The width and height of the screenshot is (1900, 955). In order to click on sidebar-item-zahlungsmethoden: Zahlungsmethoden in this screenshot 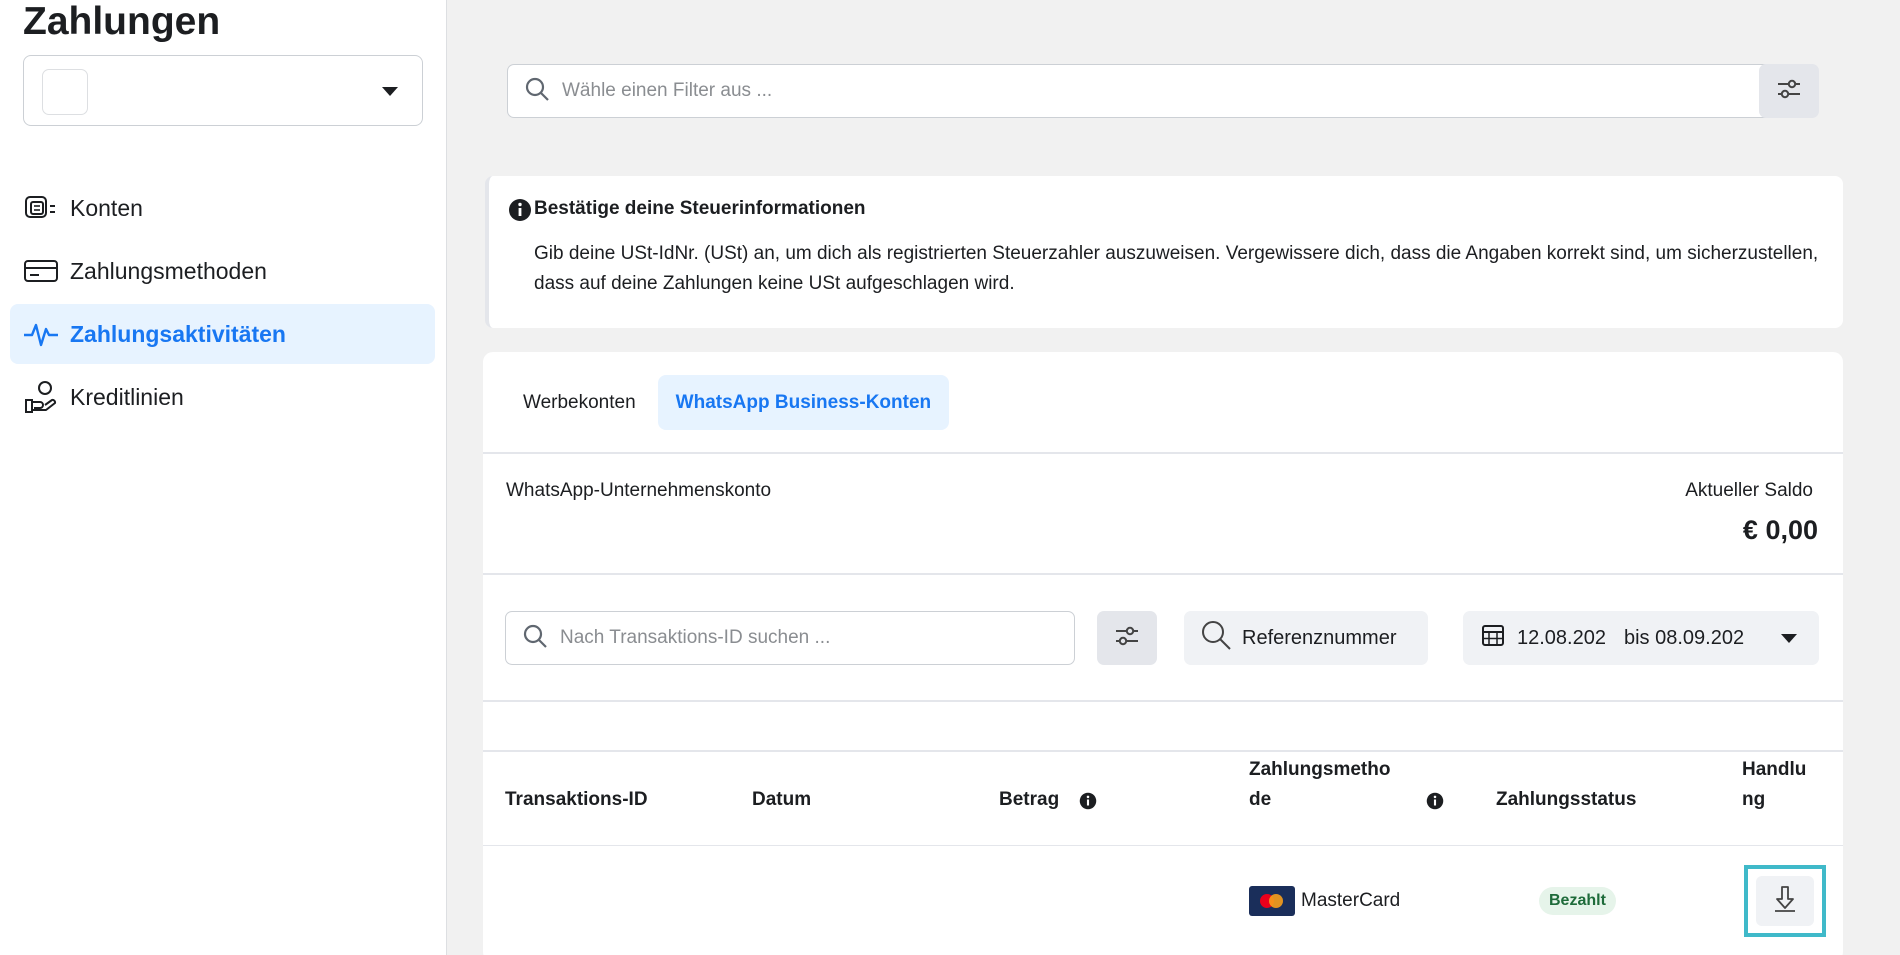, I will do `click(222, 271)`.